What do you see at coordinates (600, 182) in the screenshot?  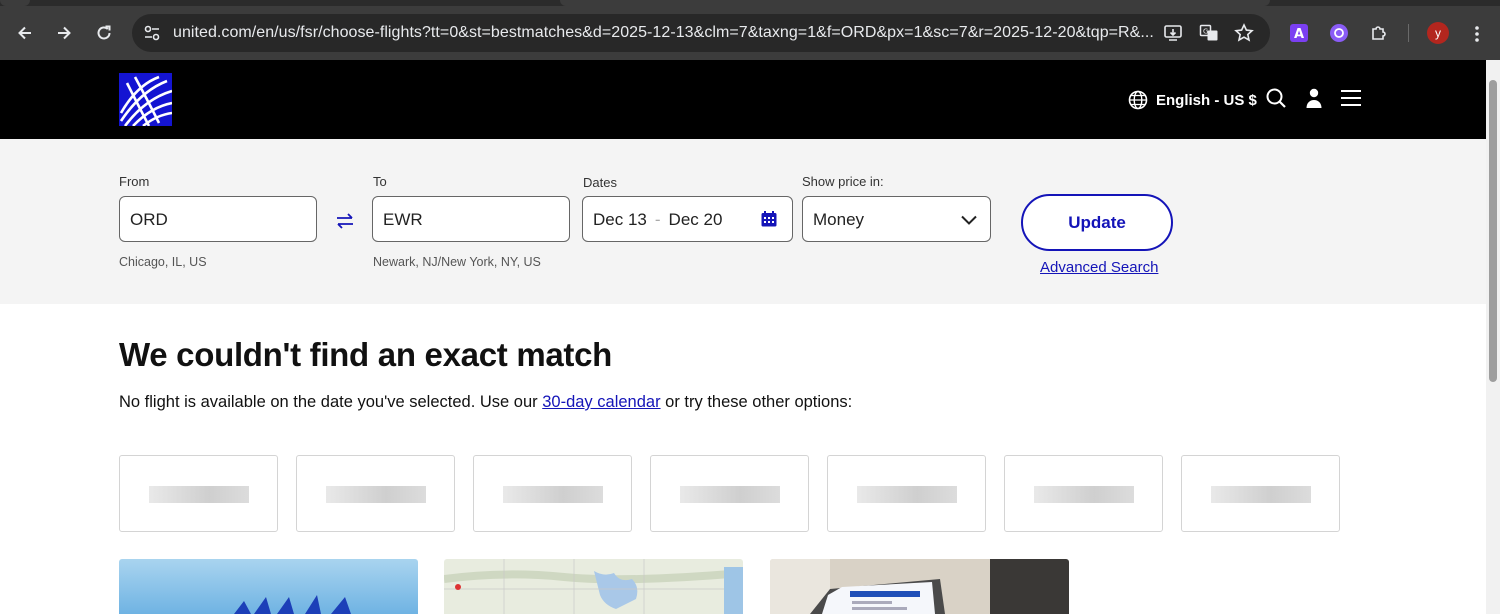 I see `dates-label: Dates` at bounding box center [600, 182].